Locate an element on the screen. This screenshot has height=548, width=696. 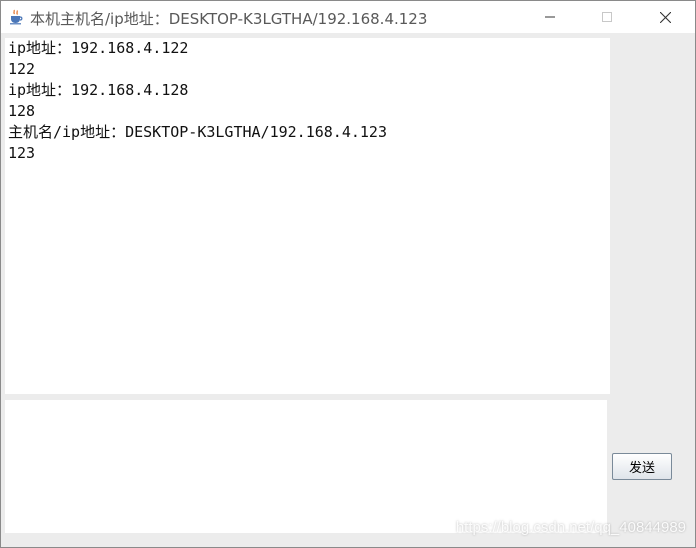
send-button: 发送 is located at coordinates (642, 466).